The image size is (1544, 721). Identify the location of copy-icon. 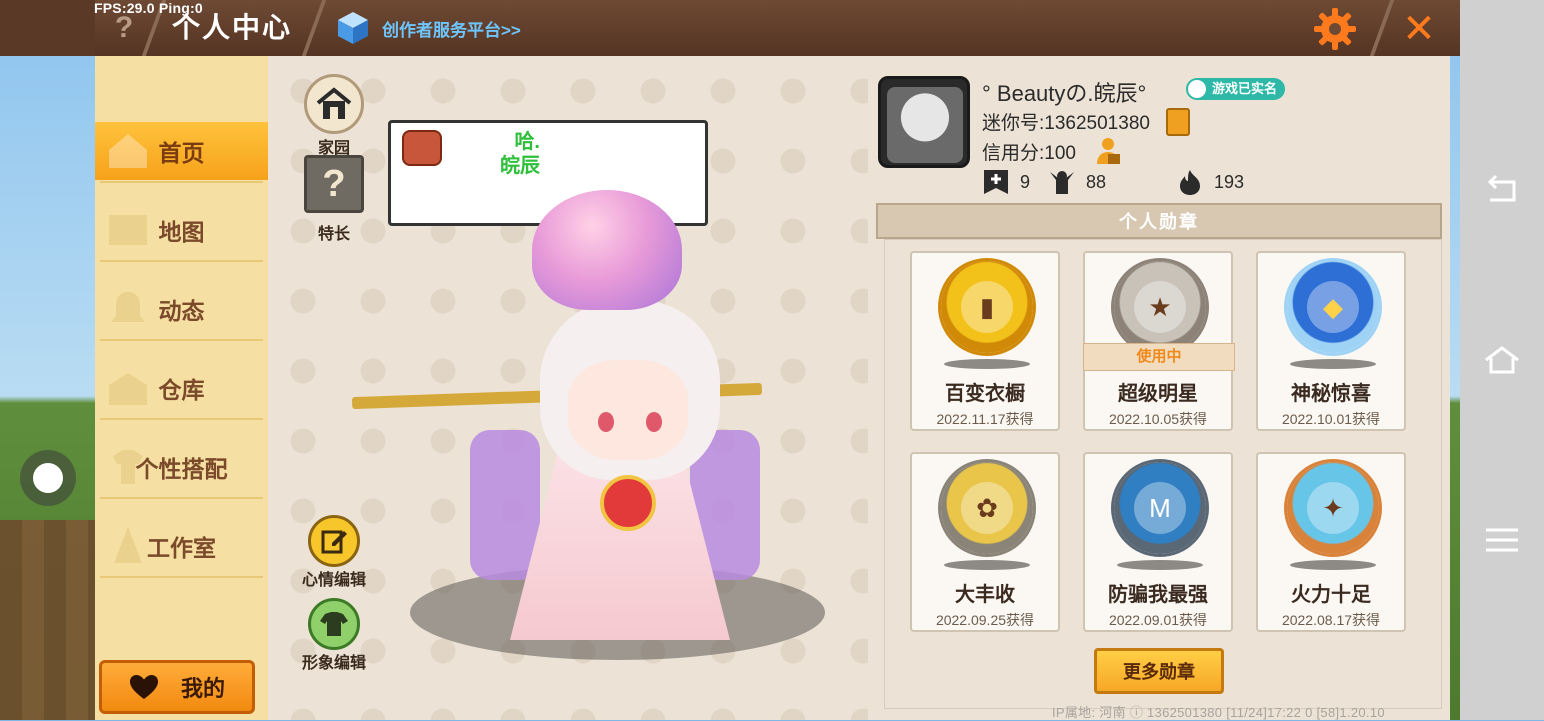
(1178, 122).